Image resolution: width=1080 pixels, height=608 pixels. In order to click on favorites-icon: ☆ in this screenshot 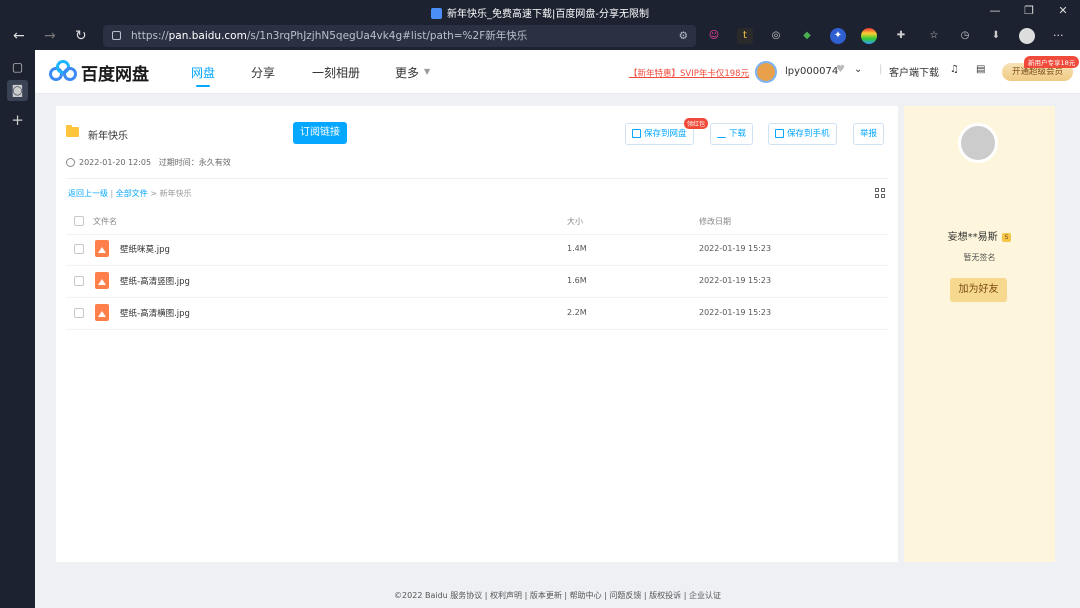, I will do `click(934, 36)`.